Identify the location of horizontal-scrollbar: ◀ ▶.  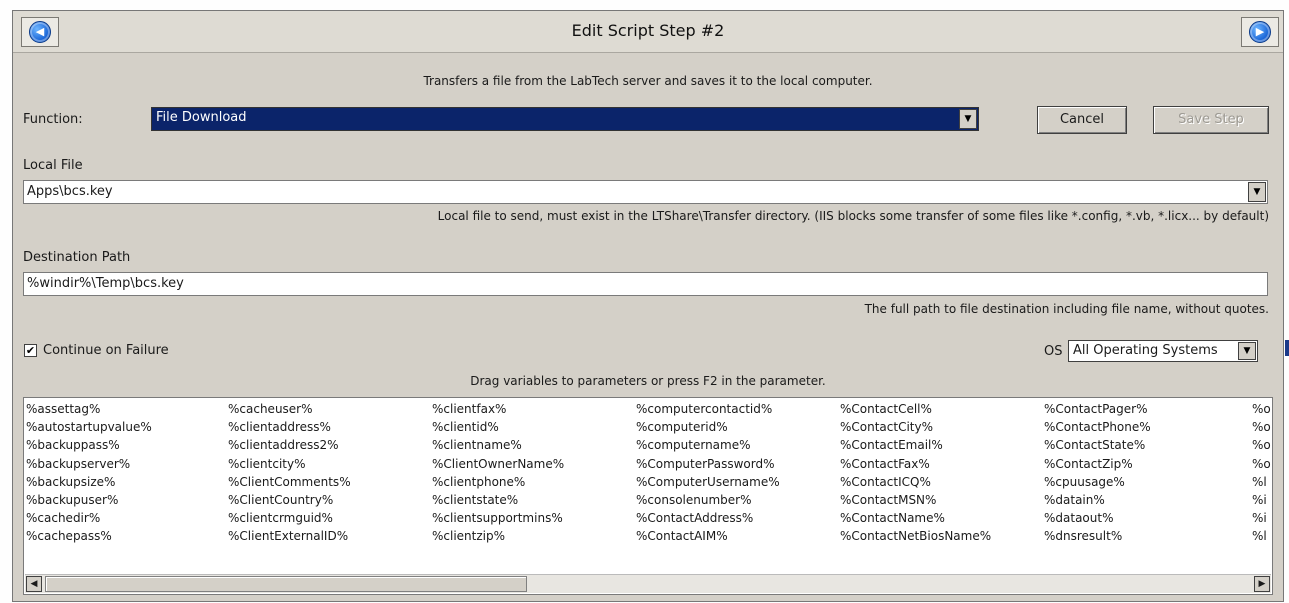
(648, 583).